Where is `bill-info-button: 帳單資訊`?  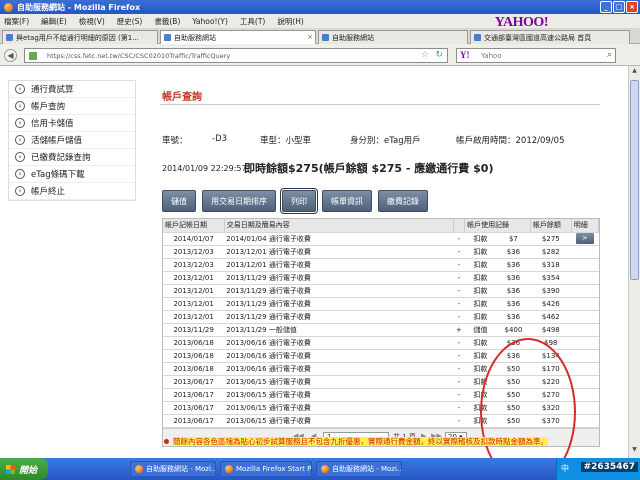
bill-info-button: 帳單資訊 is located at coordinates (347, 201).